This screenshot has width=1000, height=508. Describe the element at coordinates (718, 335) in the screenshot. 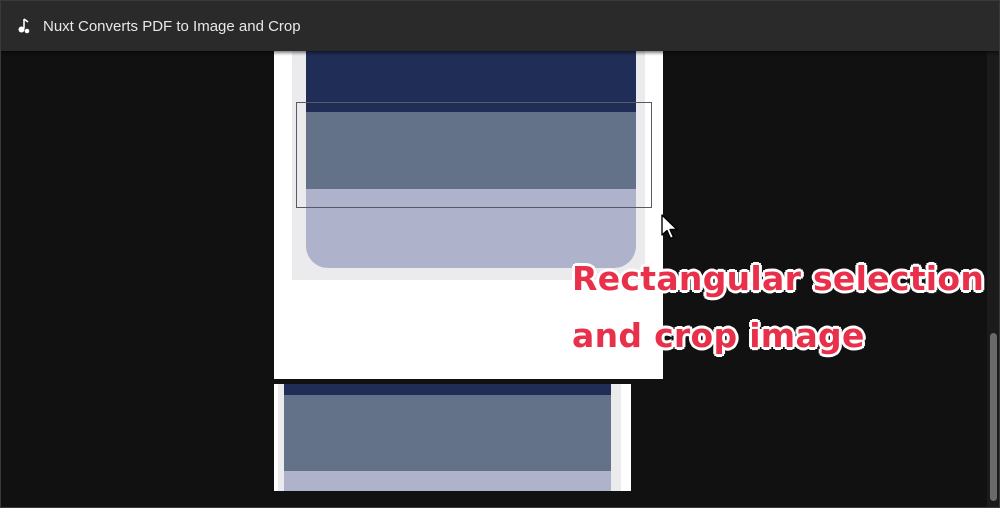

I see `annotation-line-2: and crop image` at that location.